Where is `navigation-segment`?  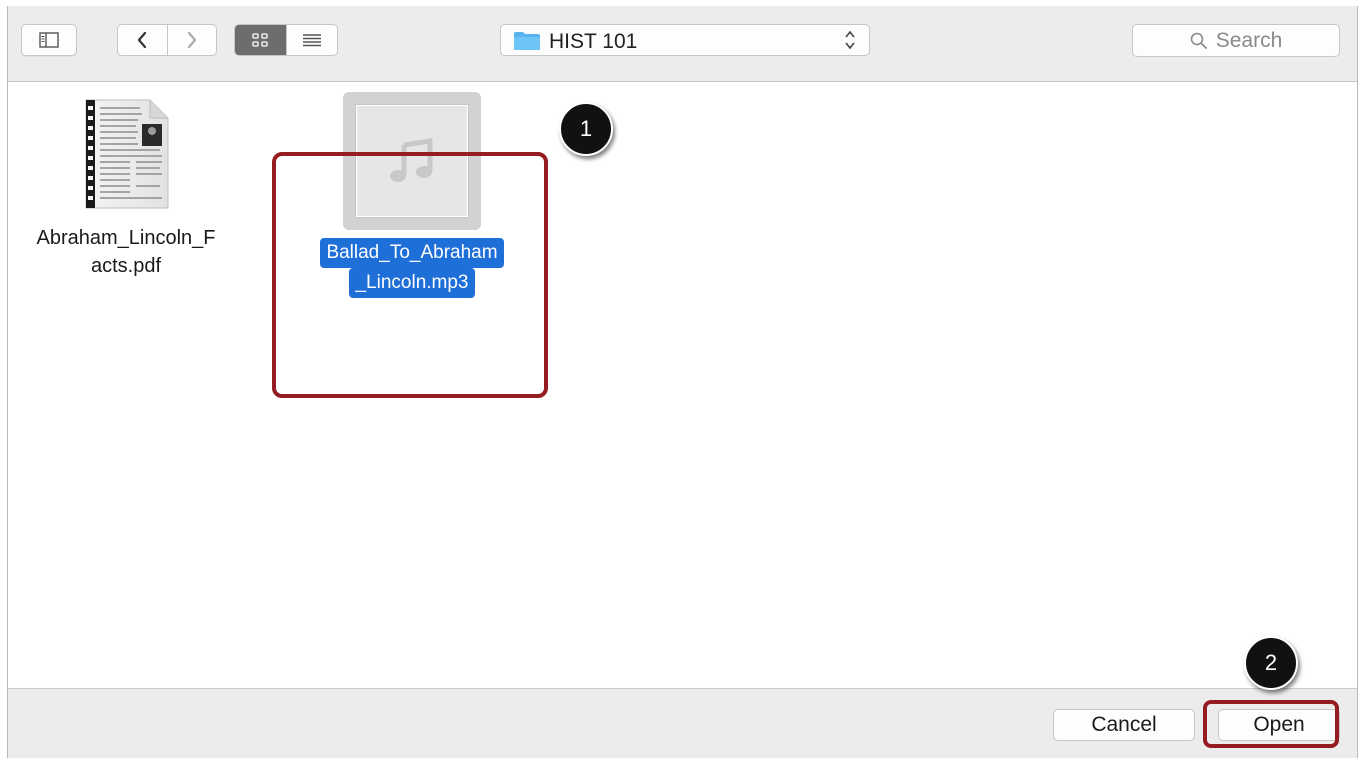 navigation-segment is located at coordinates (167, 40).